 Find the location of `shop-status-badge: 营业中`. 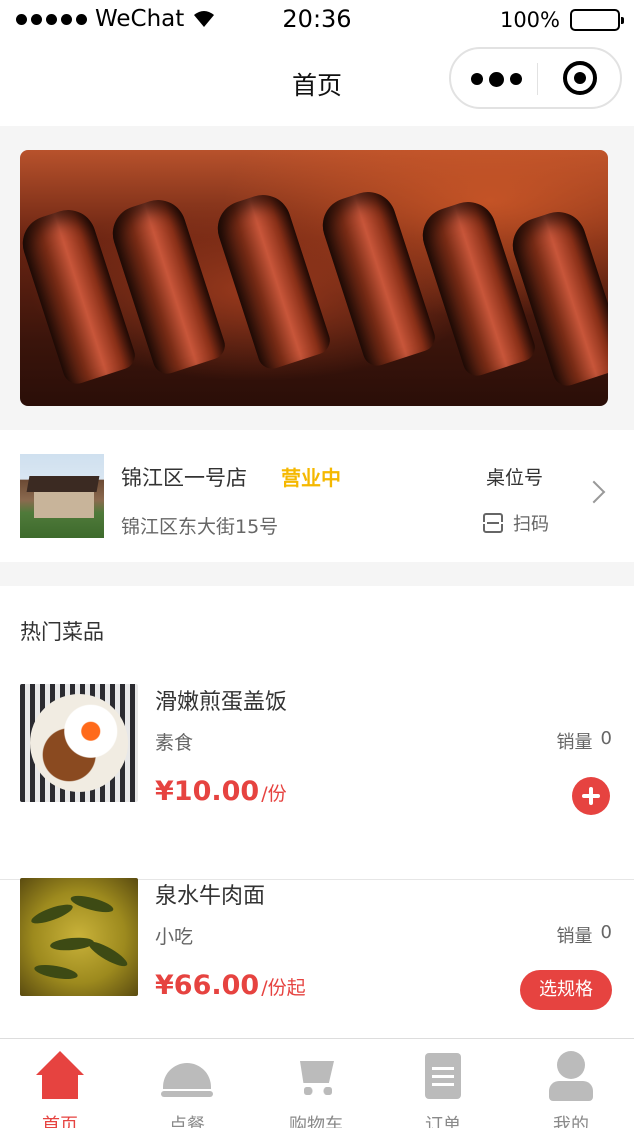

shop-status-badge: 营业中 is located at coordinates (311, 478).